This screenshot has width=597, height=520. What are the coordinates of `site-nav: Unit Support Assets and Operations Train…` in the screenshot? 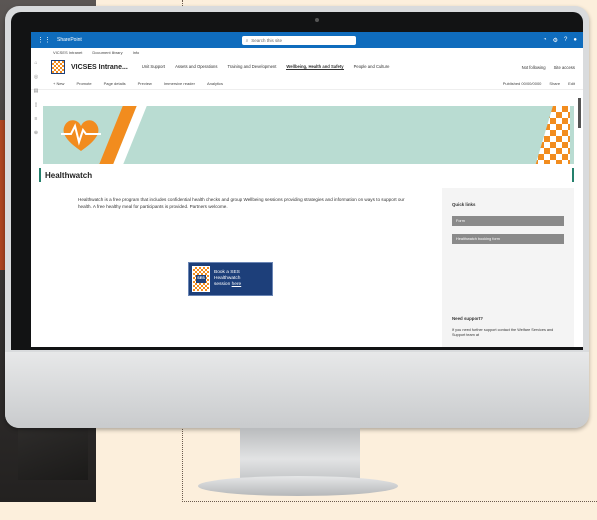 It's located at (266, 67).